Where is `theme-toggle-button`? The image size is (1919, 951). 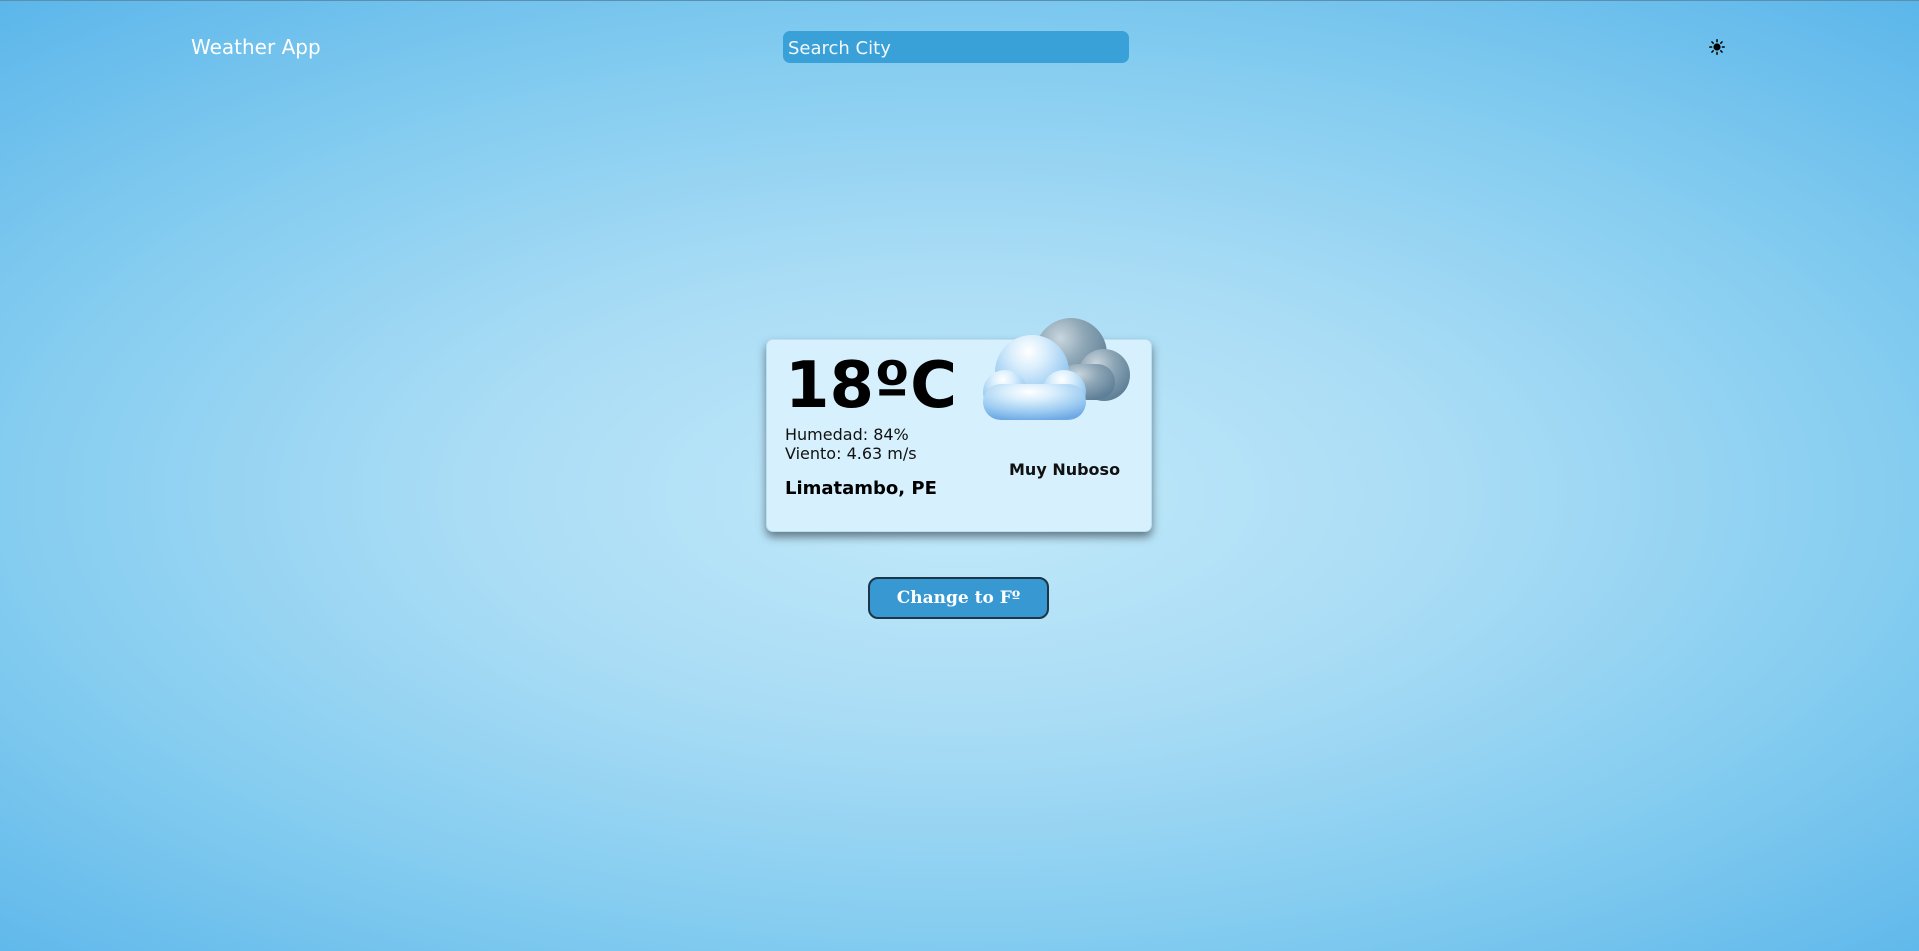 theme-toggle-button is located at coordinates (1717, 47).